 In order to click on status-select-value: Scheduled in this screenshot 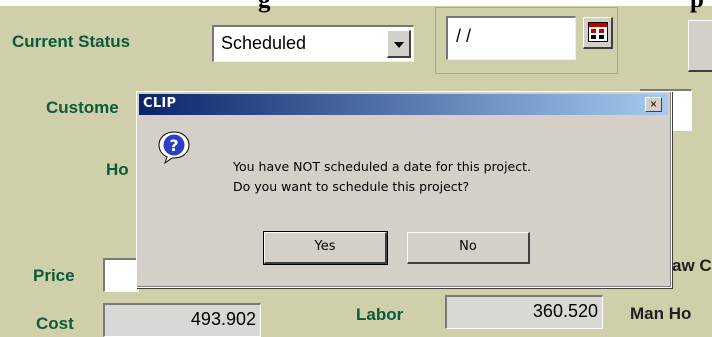, I will do `click(264, 43)`.